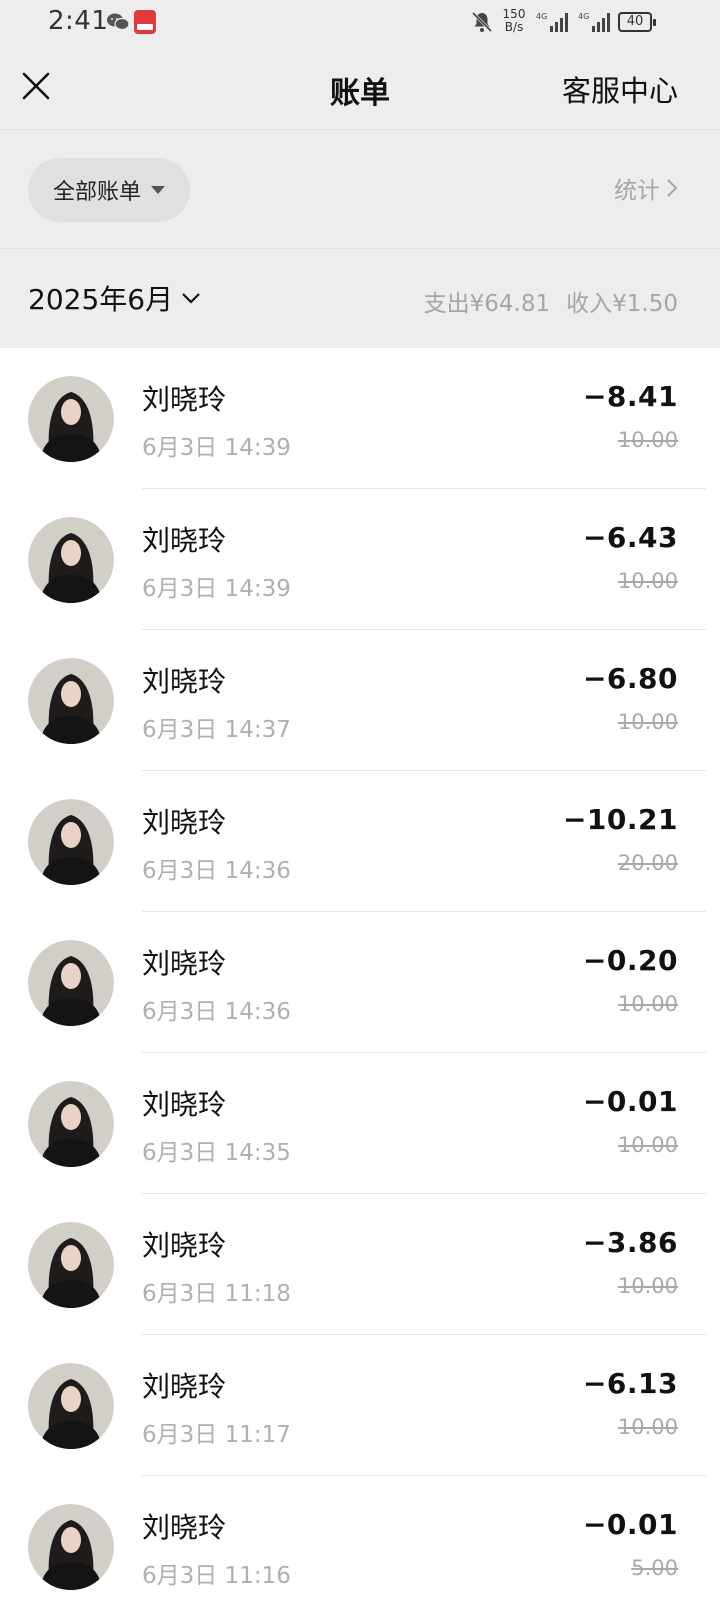  Describe the element at coordinates (360, 299) in the screenshot. I see `month-header: 2025年6月 支出¥64.81 收入¥1.50` at that location.